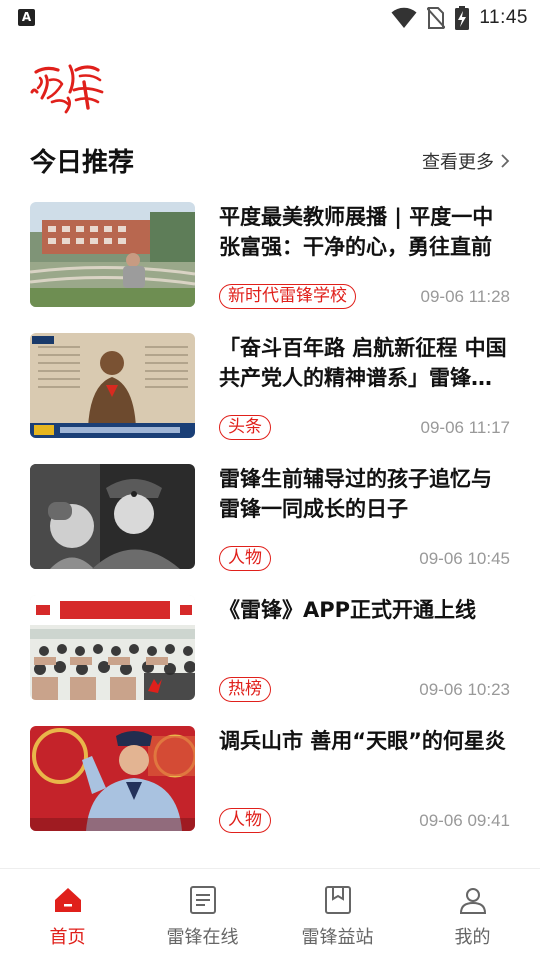  I want to click on news-title: 雷锋生前辅导过的孩子追忆与雷锋一同成长的日子, so click(364, 494).